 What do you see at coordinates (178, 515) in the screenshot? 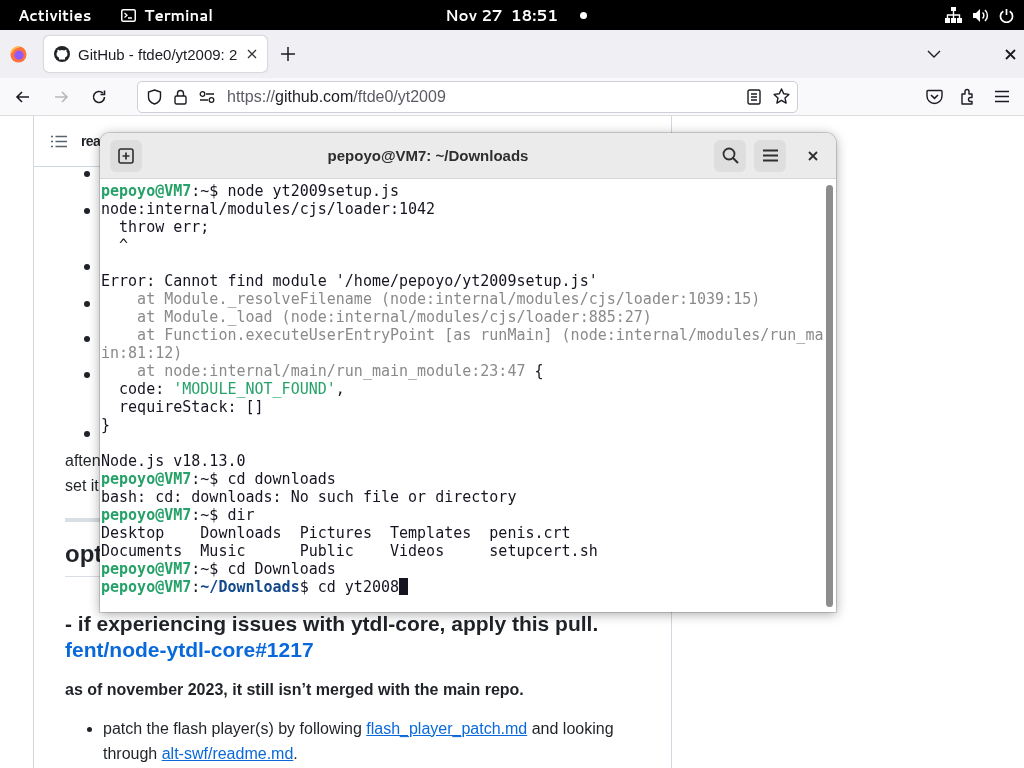
I see `terminal-line: pepoyo@VM7:~$ dir` at bounding box center [178, 515].